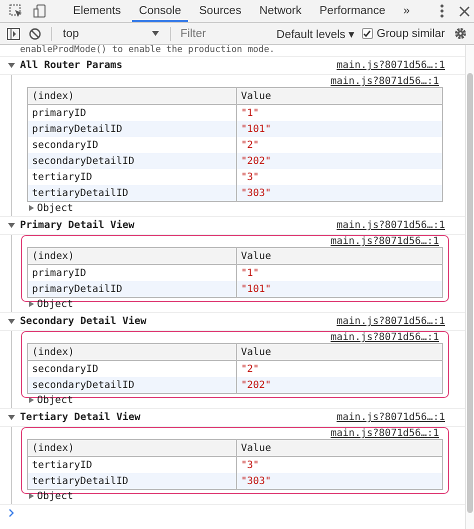 This screenshot has height=529, width=474. Describe the element at coordinates (461, 33) in the screenshot. I see `settings-icon` at that location.